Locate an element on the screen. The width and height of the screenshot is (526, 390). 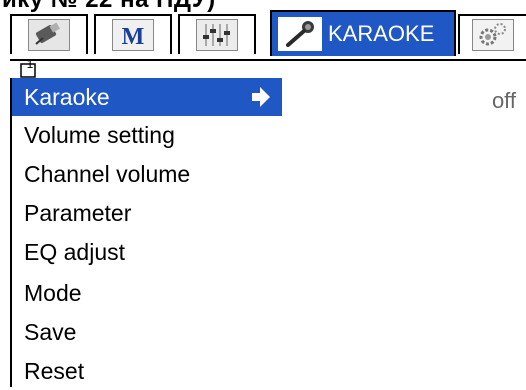
tab-mixer is located at coordinates (217, 34).